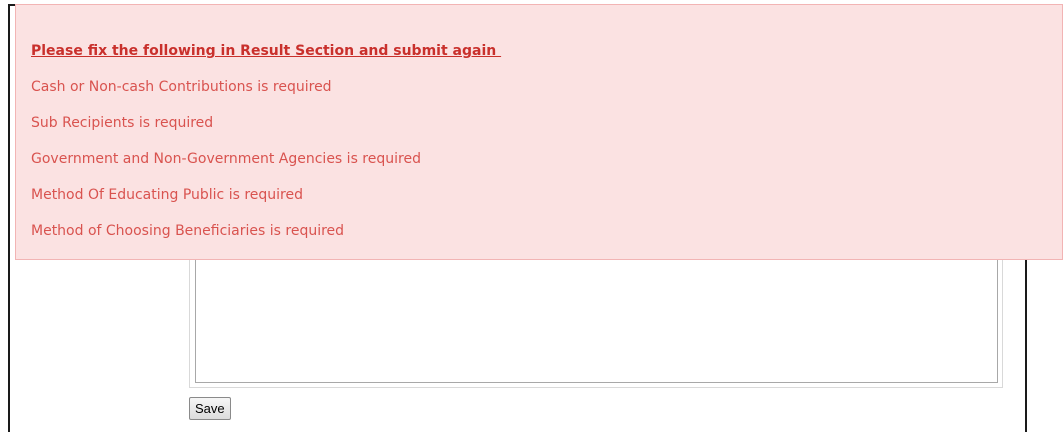 Image resolution: width=1063 pixels, height=432 pixels. Describe the element at coordinates (210, 408) in the screenshot. I see `save-button: Save` at that location.